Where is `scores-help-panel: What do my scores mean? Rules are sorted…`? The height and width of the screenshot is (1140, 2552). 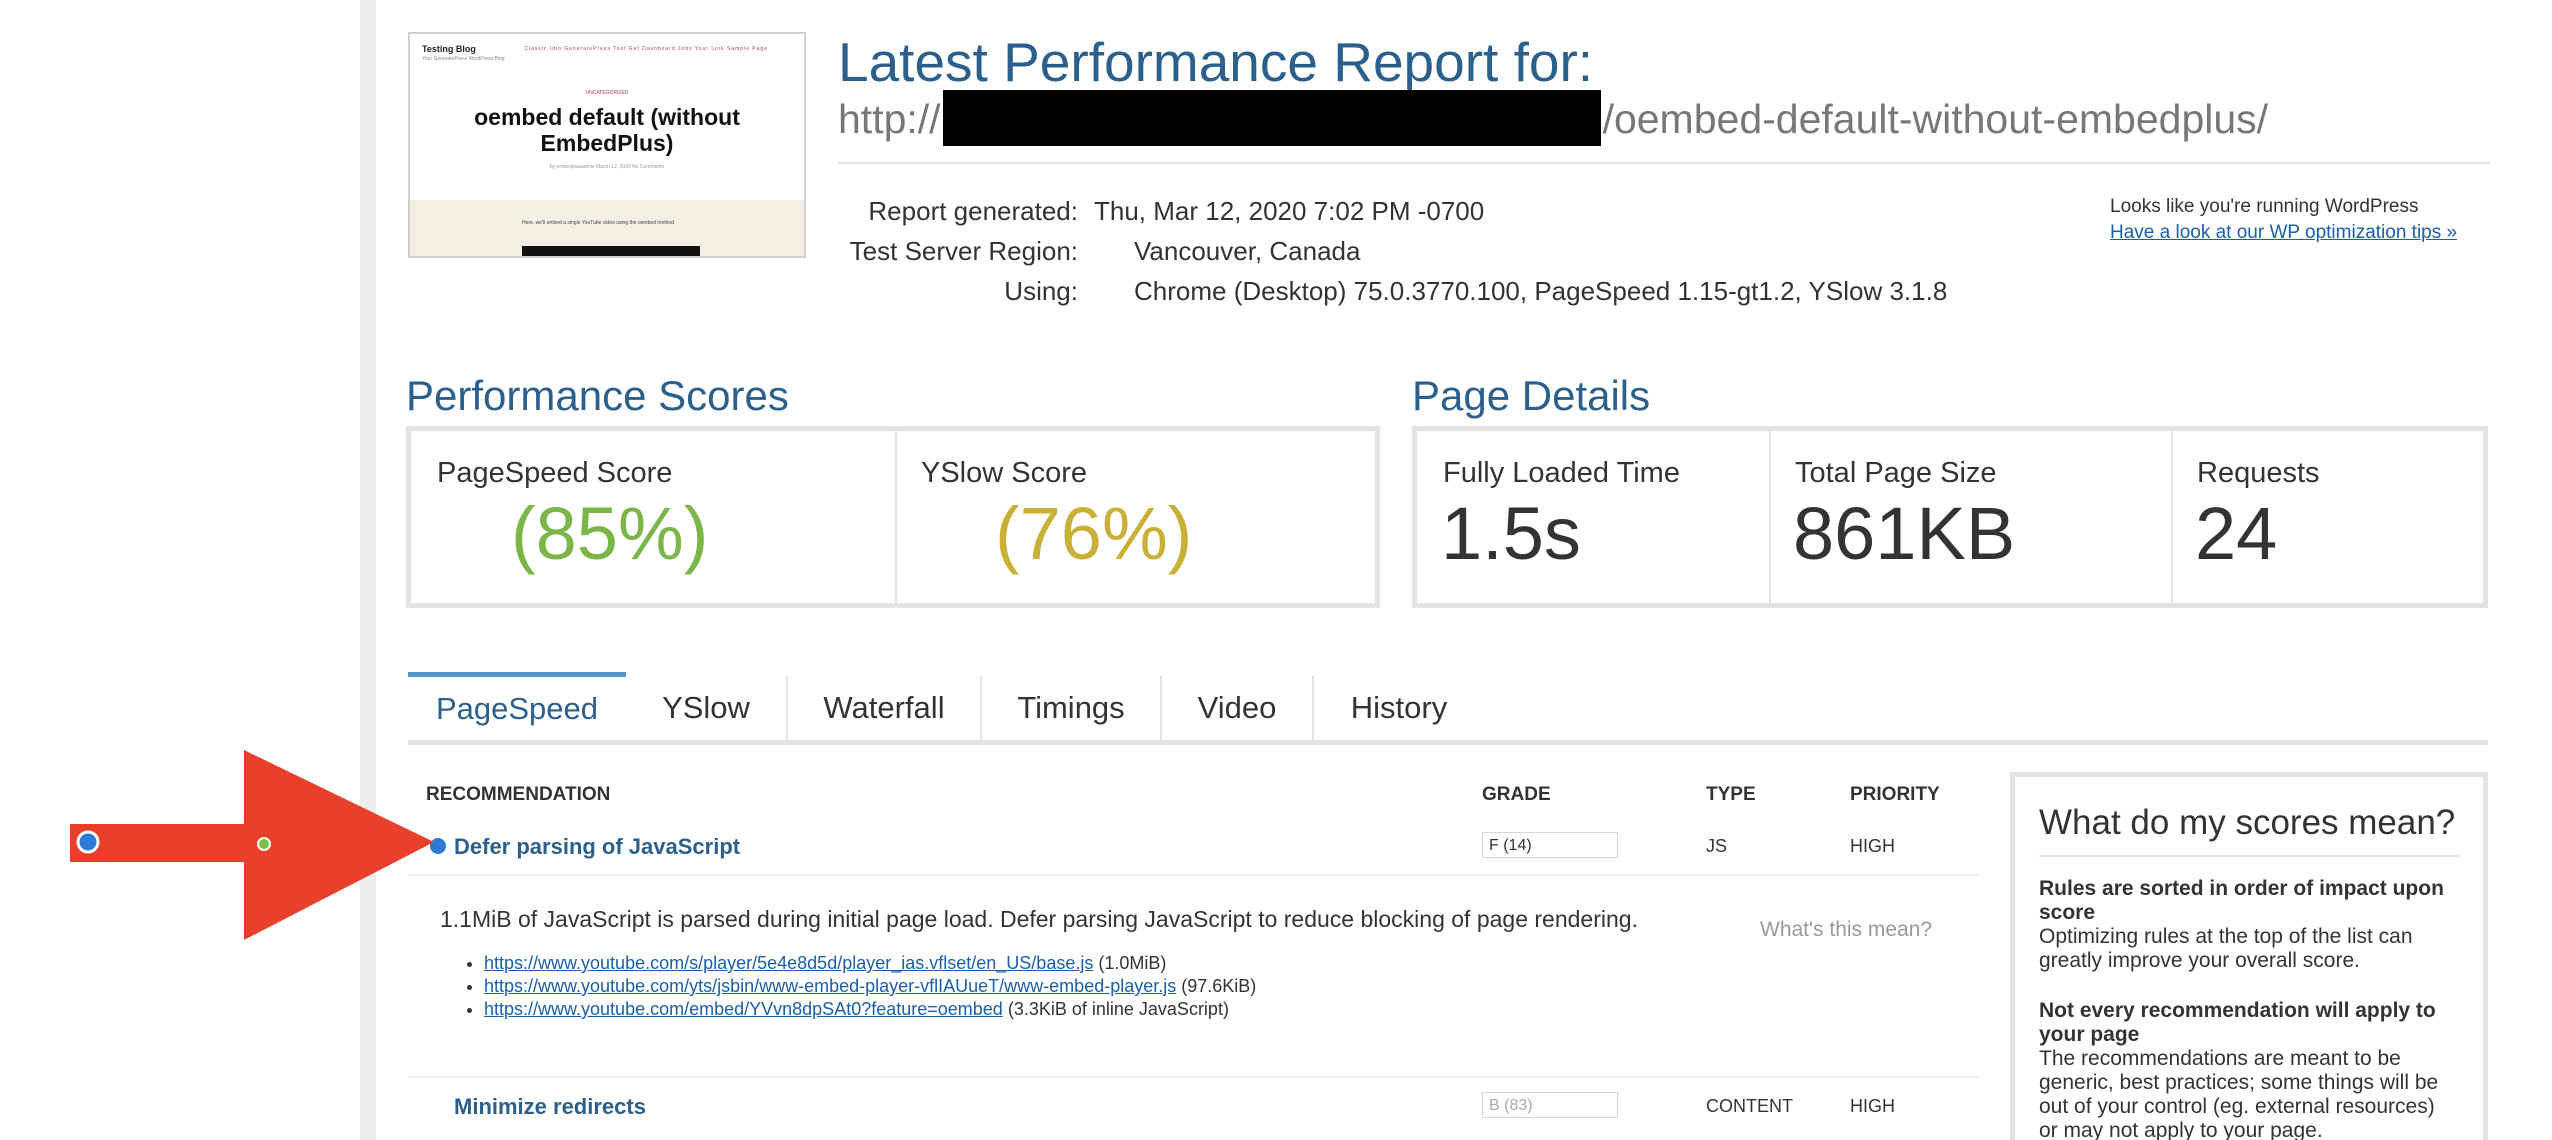
scores-help-panel: What do my scores mean? Rules are sorted… is located at coordinates (2249, 956).